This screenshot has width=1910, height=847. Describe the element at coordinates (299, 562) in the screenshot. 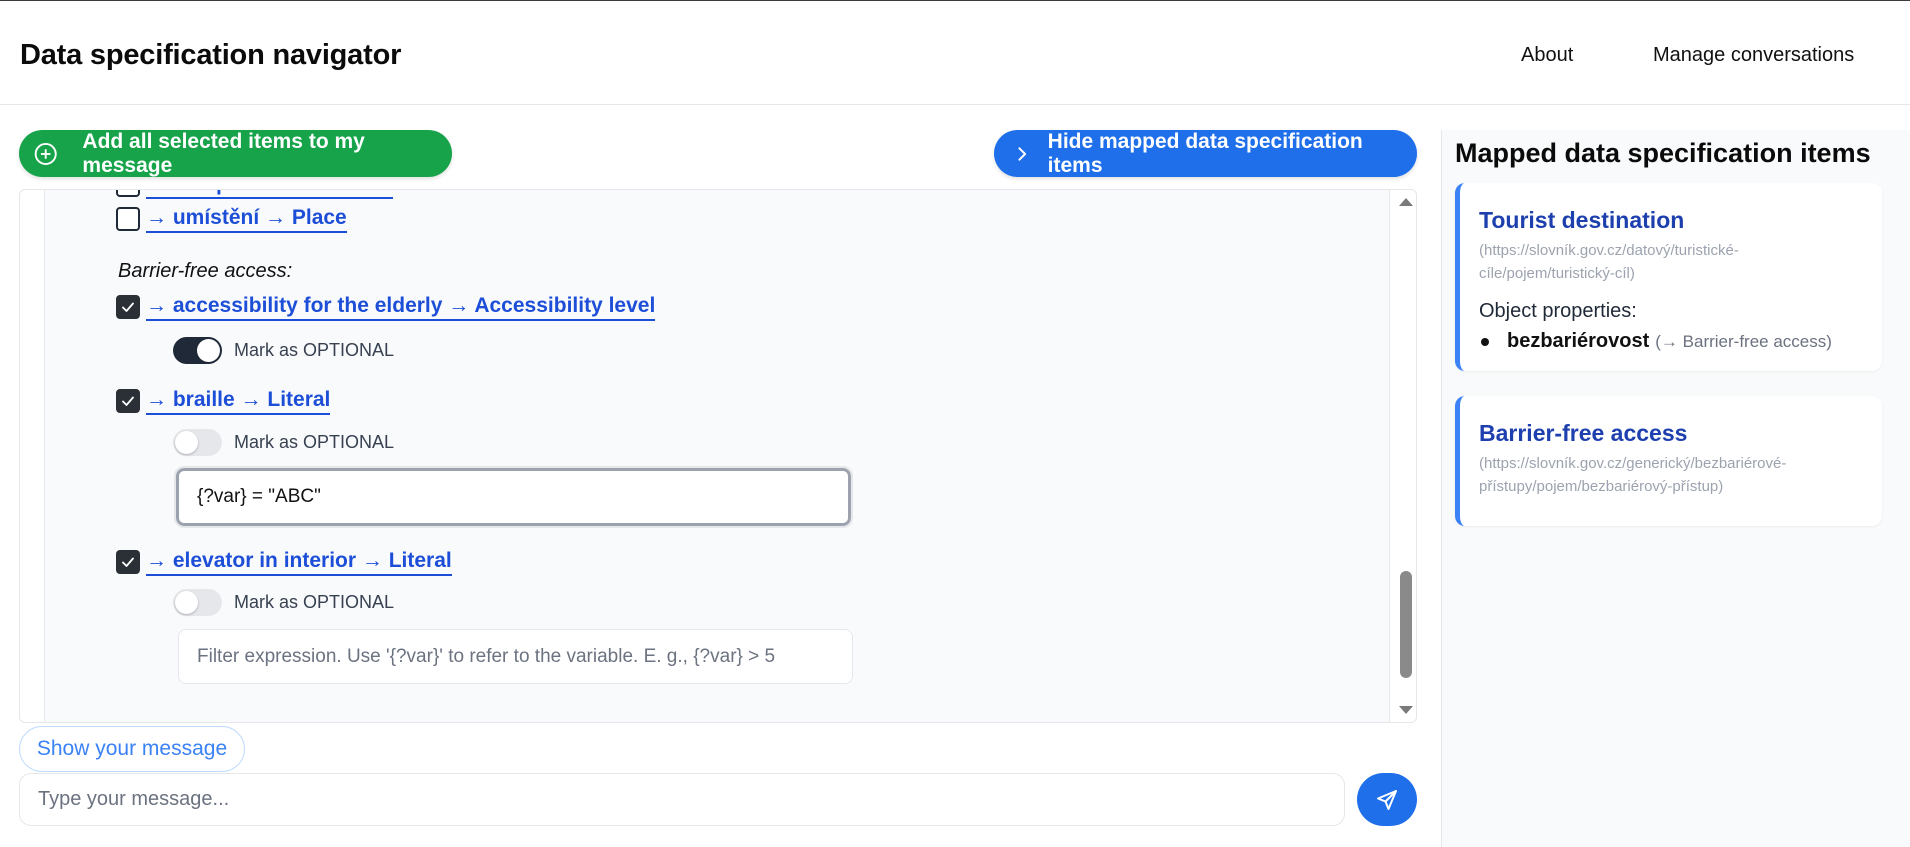

I see `item-link: → elevator in interior → Literal` at that location.